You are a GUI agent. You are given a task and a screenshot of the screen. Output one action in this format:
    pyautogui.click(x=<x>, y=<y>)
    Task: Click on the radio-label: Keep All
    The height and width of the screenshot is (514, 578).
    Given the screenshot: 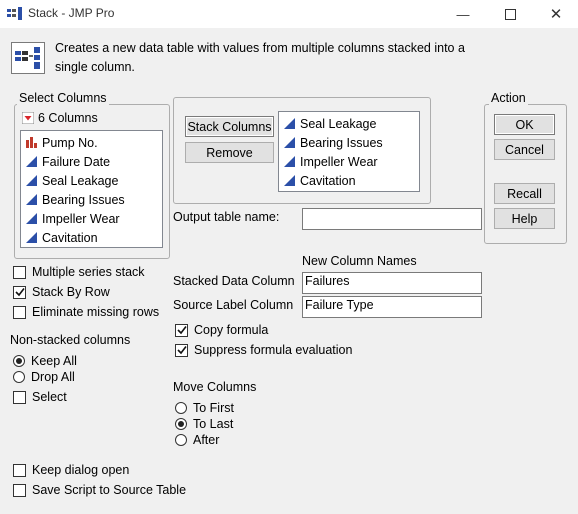 What is the action you would take?
    pyautogui.click(x=54, y=361)
    